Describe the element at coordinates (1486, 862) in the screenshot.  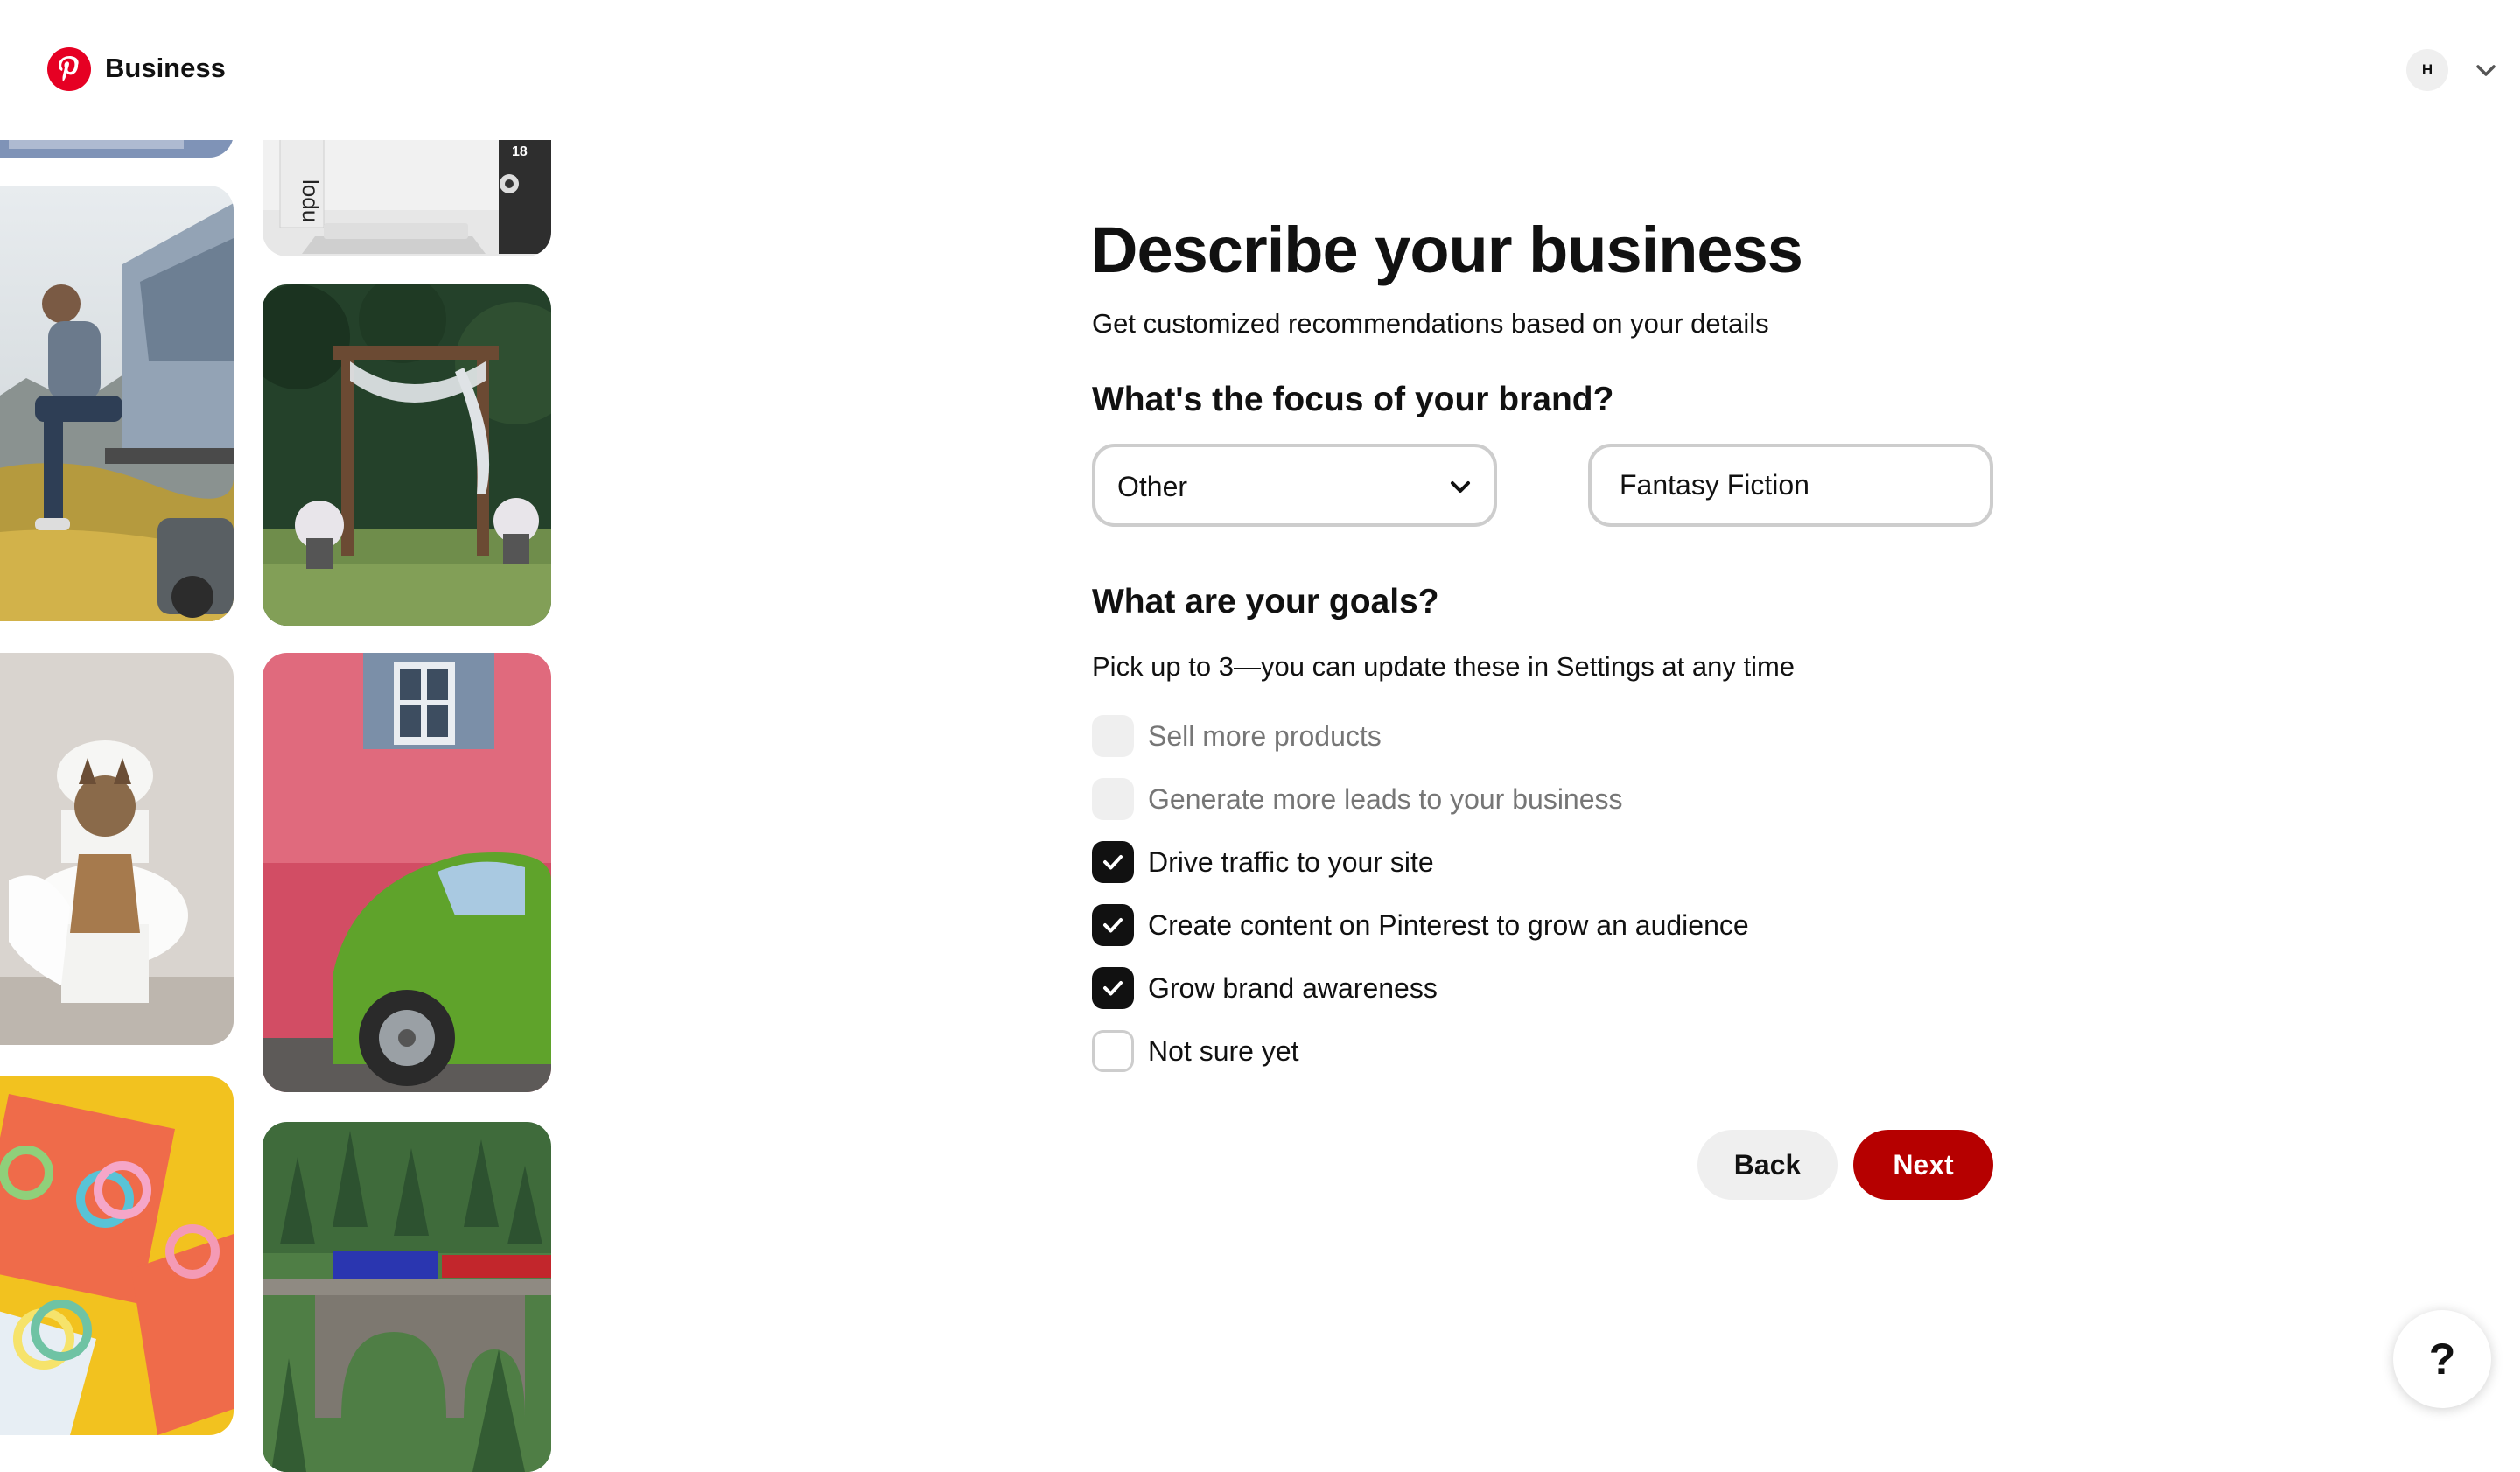
I see `goal-option-drive-traffic: Drive traffic to your site` at that location.